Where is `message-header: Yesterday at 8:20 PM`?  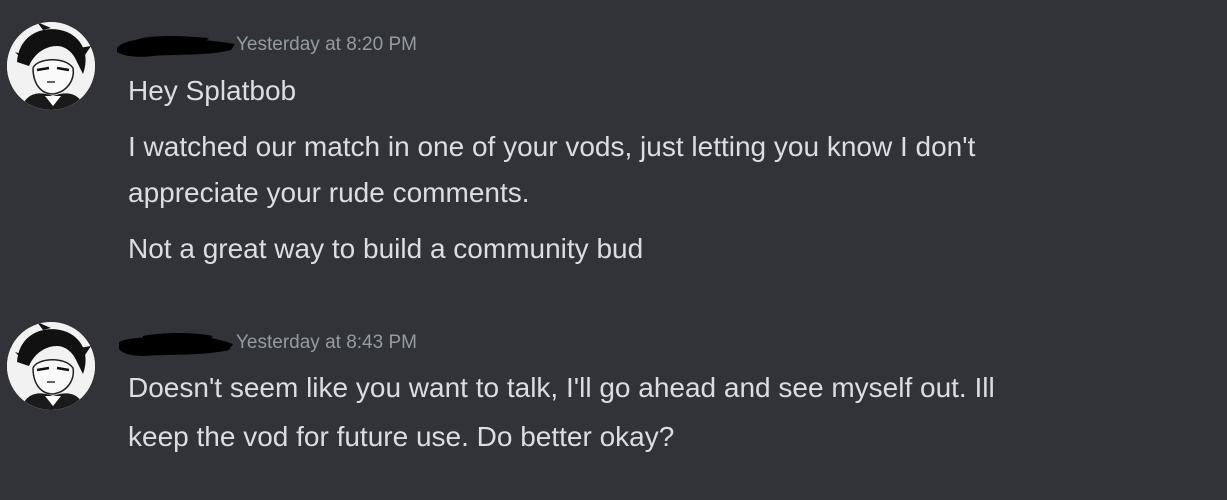
message-header: Yesterday at 8:20 PM is located at coordinates (413, 46).